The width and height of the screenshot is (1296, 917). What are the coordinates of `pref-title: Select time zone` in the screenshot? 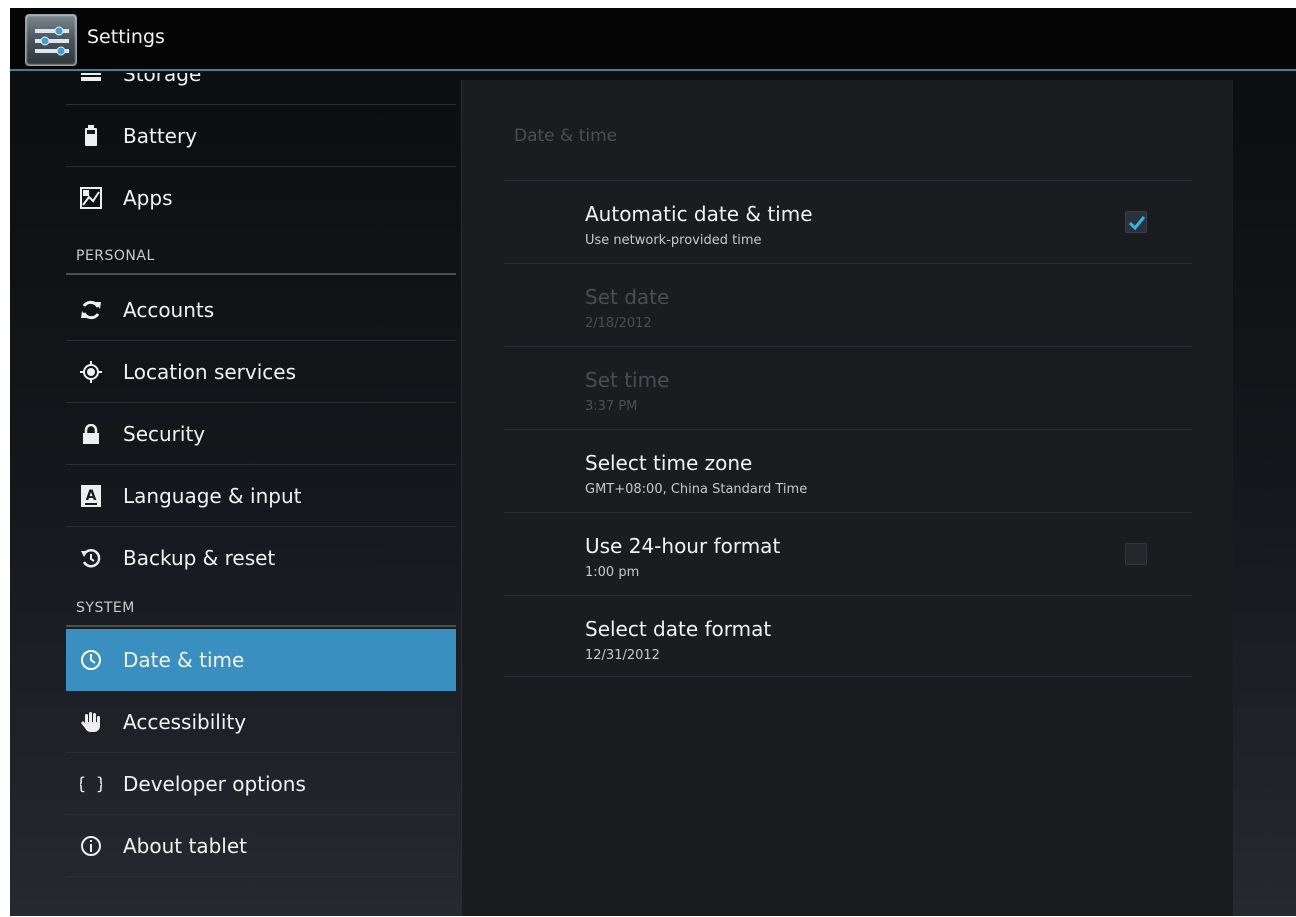 It's located at (669, 463).